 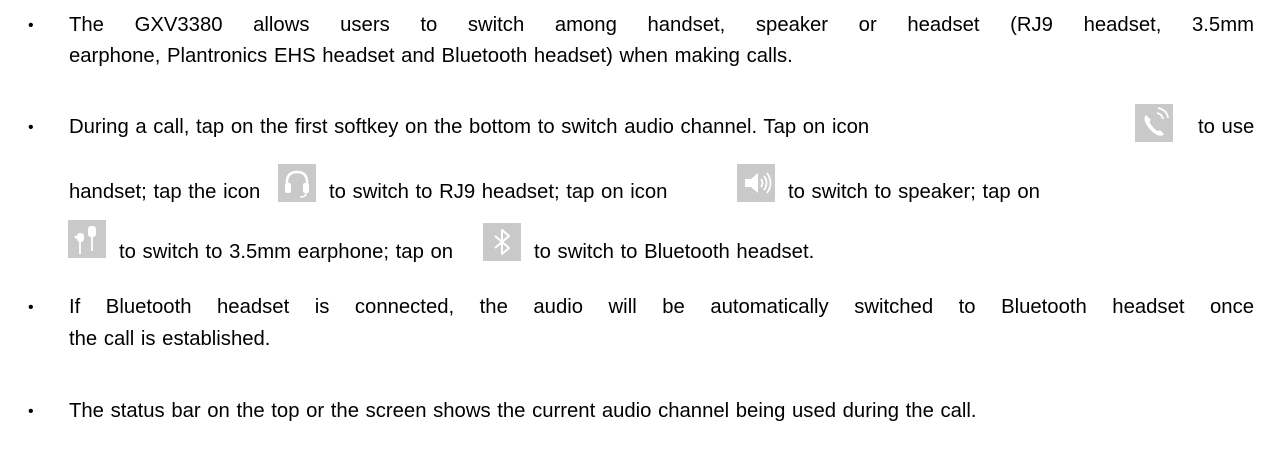 What do you see at coordinates (87, 239) in the screenshot?
I see `earphone-icon` at bounding box center [87, 239].